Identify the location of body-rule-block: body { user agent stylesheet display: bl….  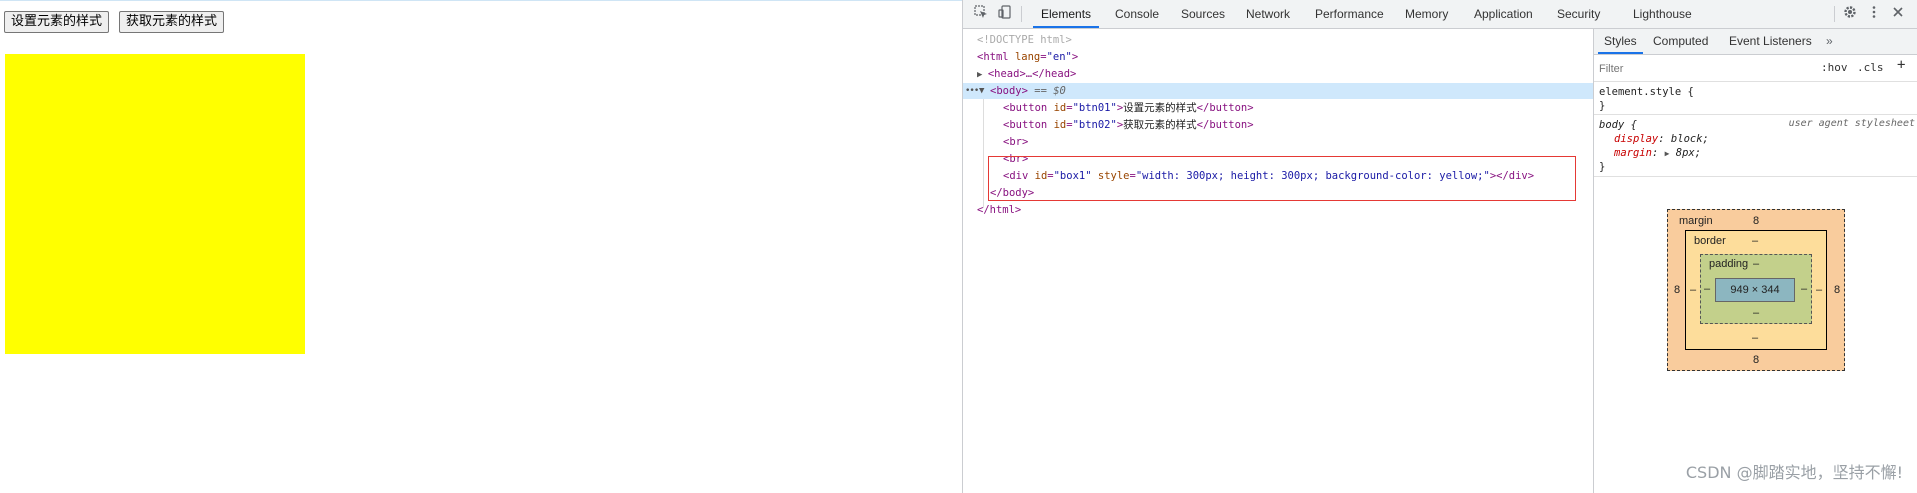
(1755, 146).